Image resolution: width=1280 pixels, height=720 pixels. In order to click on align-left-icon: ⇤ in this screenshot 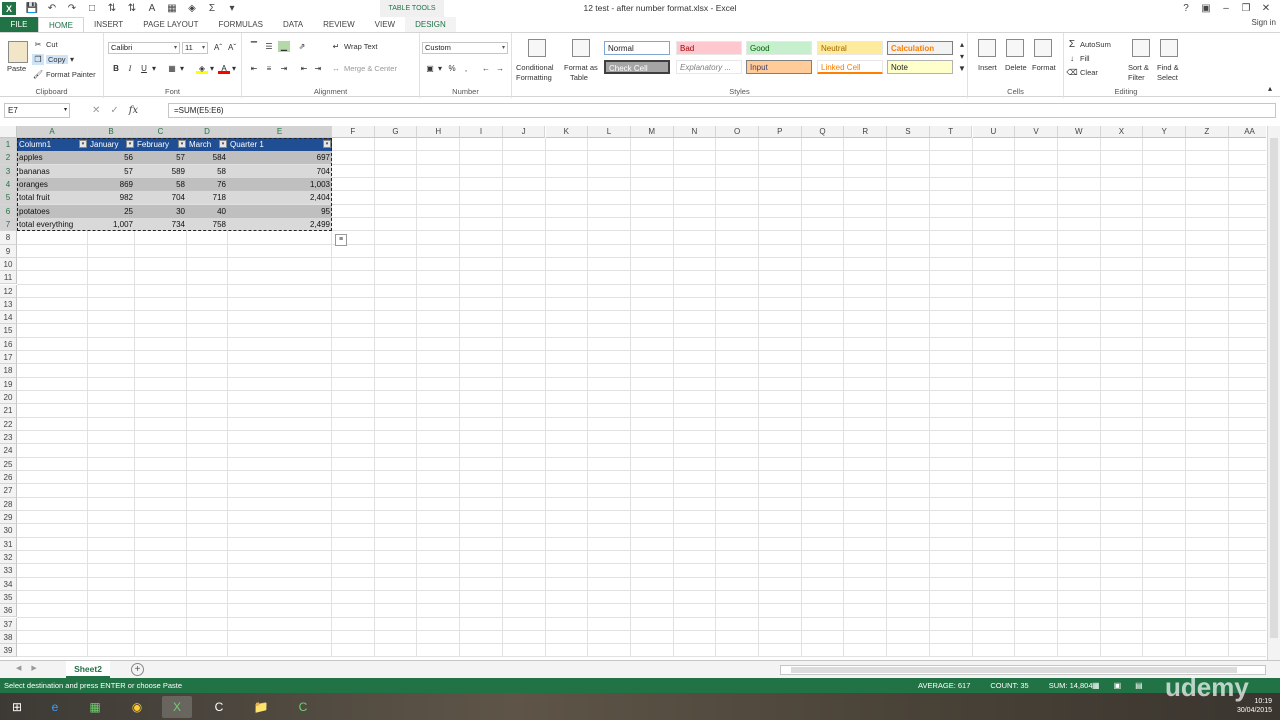, I will do `click(254, 68)`.